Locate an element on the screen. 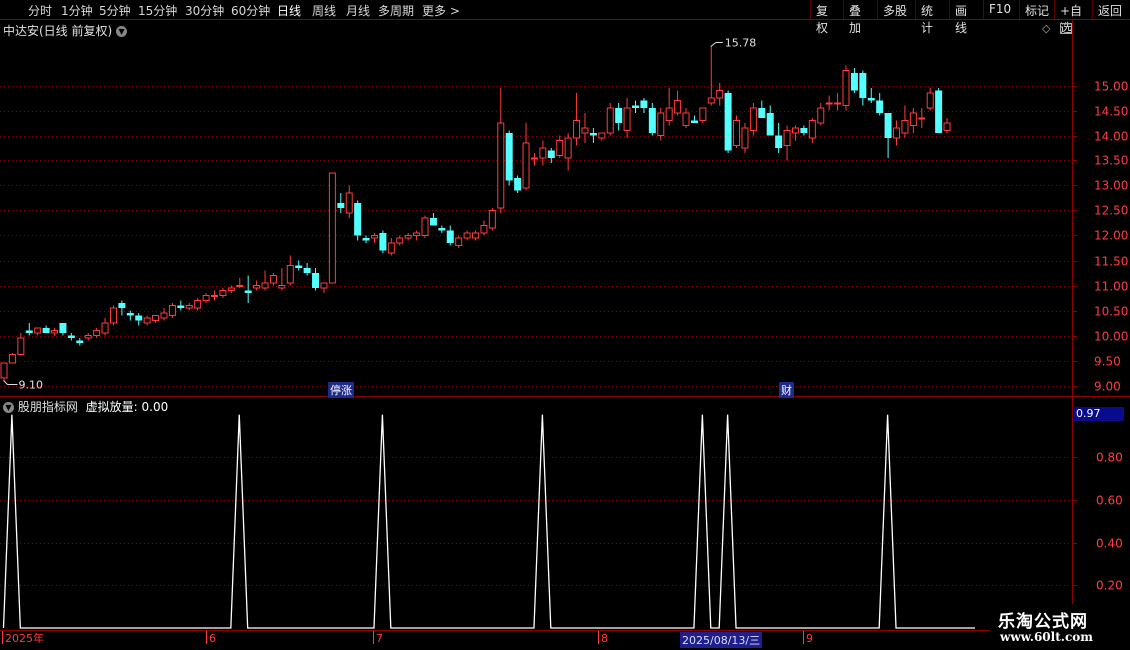 The image size is (1130, 650). low-price-label: 9.10 is located at coordinates (31, 385).